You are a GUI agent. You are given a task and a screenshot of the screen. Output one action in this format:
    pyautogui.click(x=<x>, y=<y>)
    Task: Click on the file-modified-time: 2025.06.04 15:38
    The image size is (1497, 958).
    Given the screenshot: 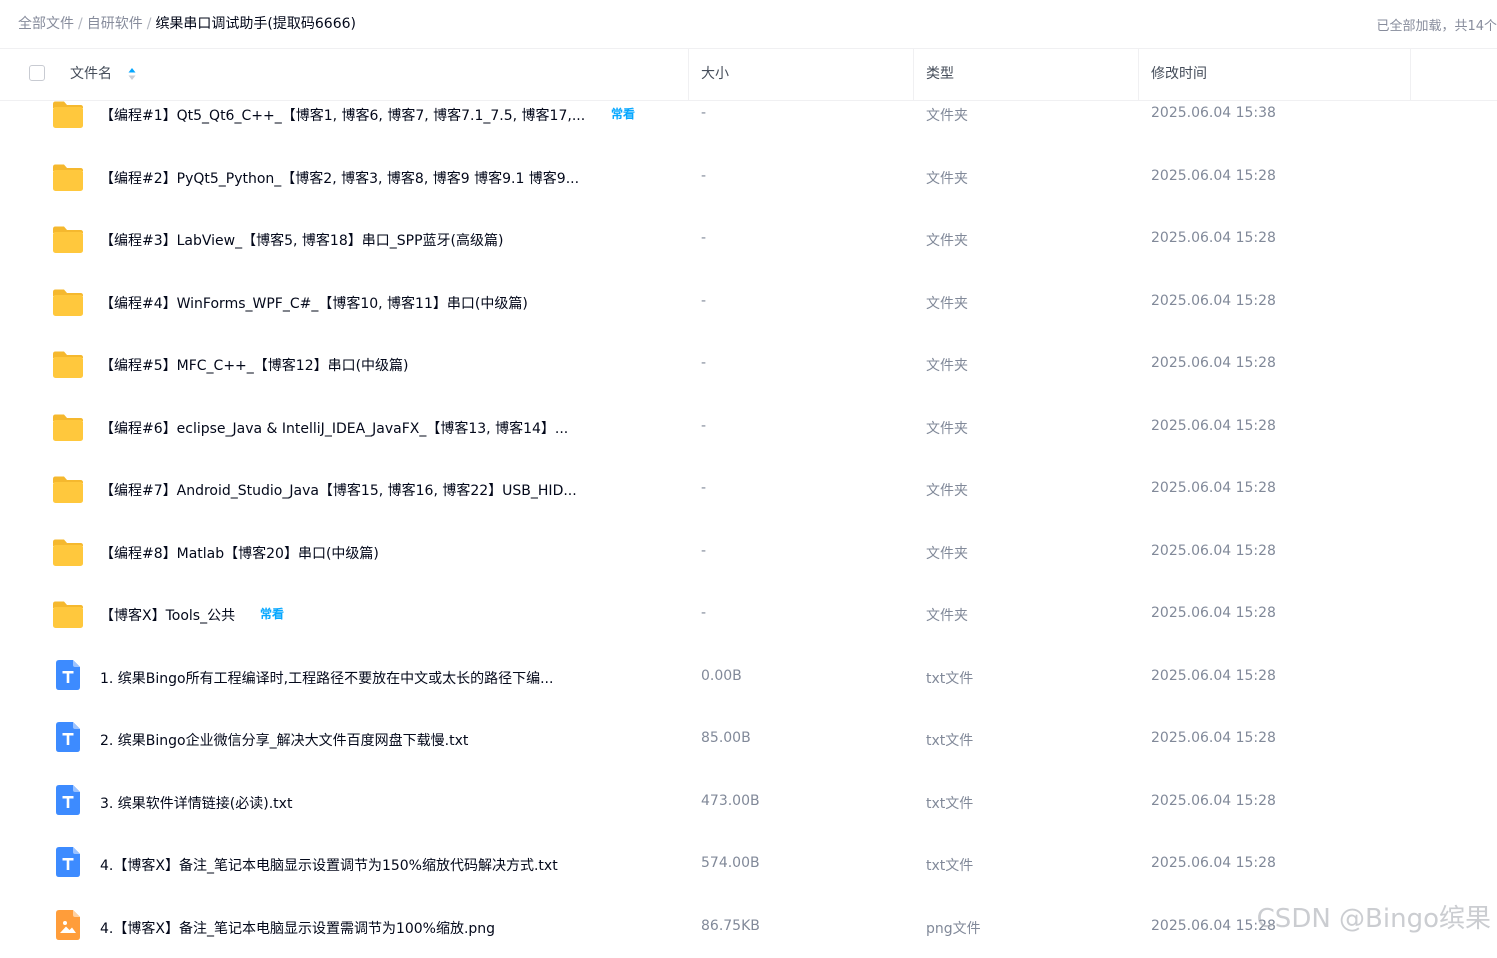 What is the action you would take?
    pyautogui.click(x=1213, y=113)
    